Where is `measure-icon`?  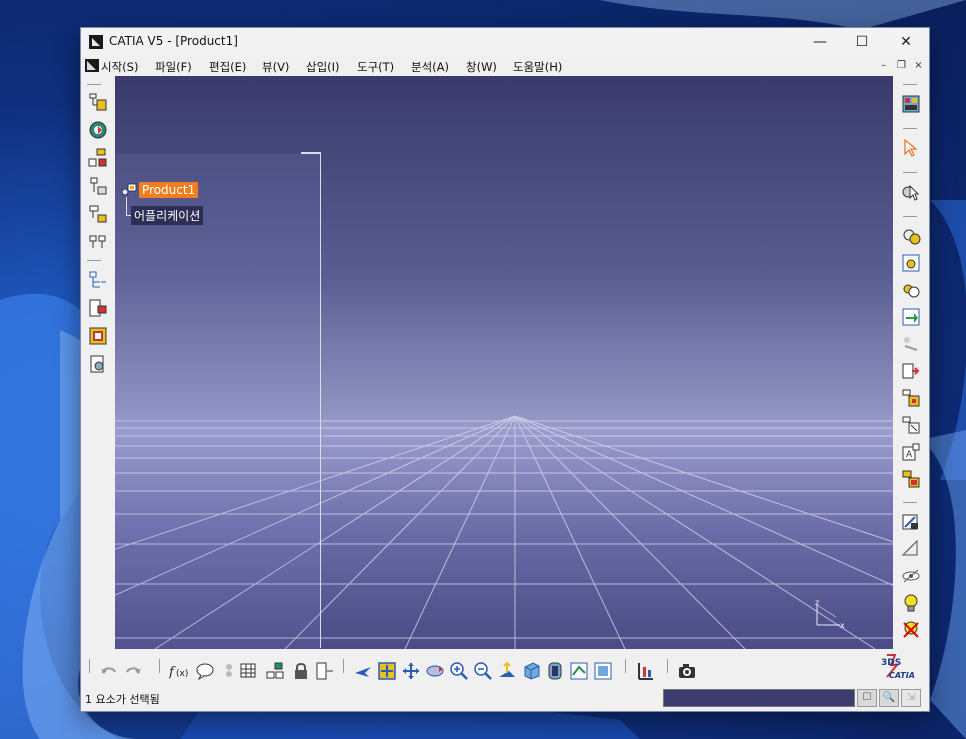
measure-icon is located at coordinates (911, 522).